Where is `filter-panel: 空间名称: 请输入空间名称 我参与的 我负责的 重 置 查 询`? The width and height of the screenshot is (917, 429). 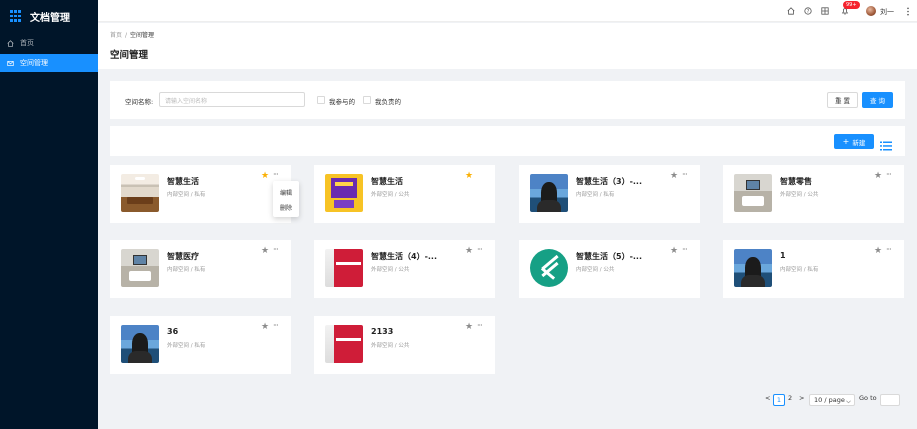
filter-panel: 空间名称: 请输入空间名称 我参与的 我负责的 重 置 查 询 is located at coordinates (507, 100).